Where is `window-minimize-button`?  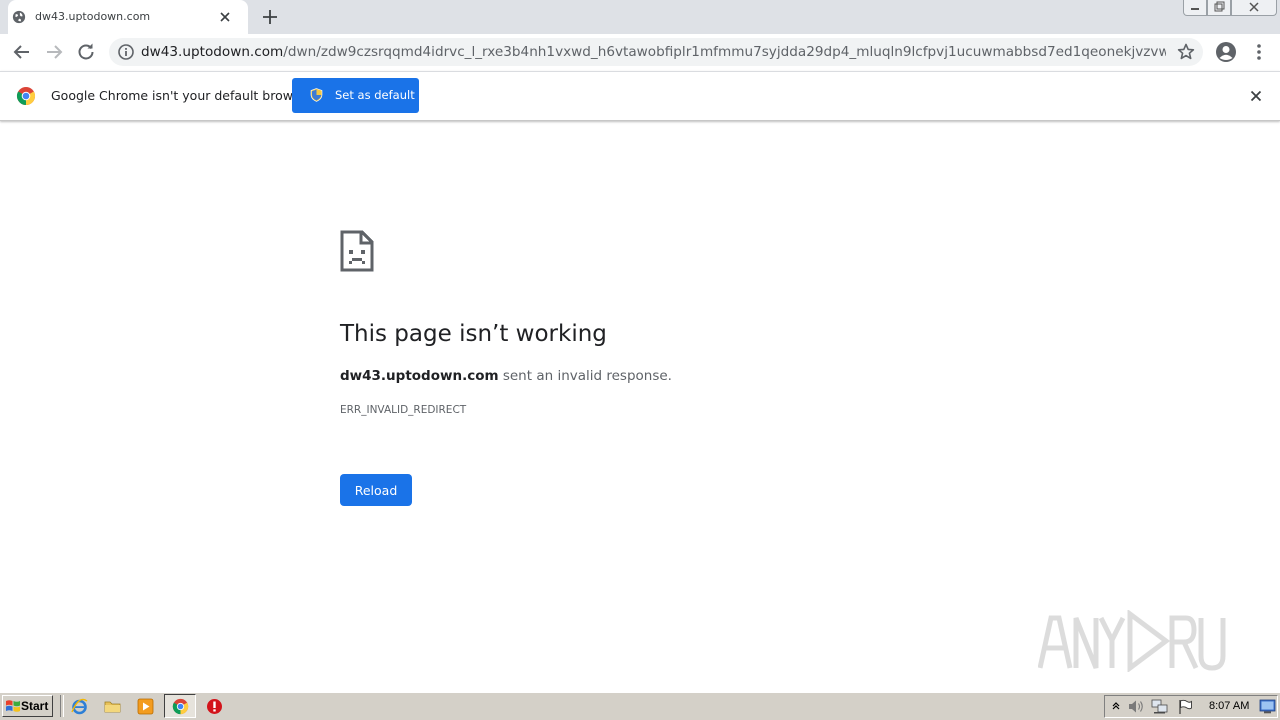
window-minimize-button is located at coordinates (1195, 8).